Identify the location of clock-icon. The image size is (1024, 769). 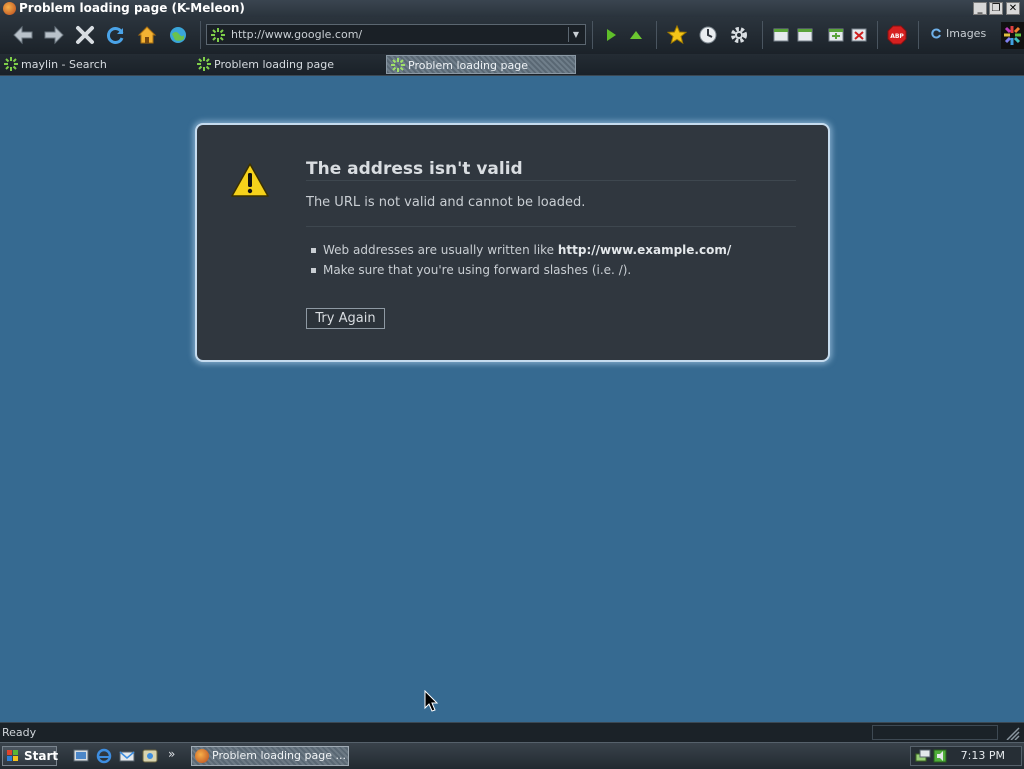
(708, 35).